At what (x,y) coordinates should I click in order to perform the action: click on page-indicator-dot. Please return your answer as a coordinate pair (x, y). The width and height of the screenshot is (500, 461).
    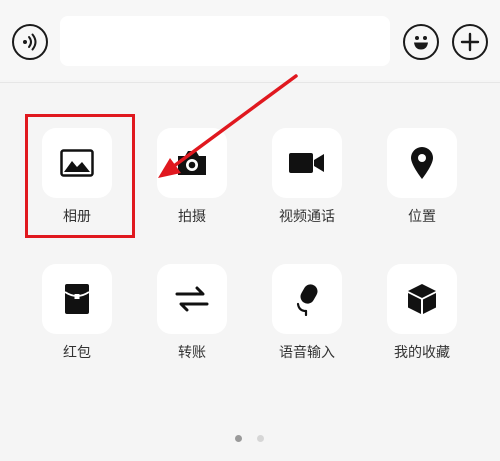
    Looking at the image, I should click on (260, 438).